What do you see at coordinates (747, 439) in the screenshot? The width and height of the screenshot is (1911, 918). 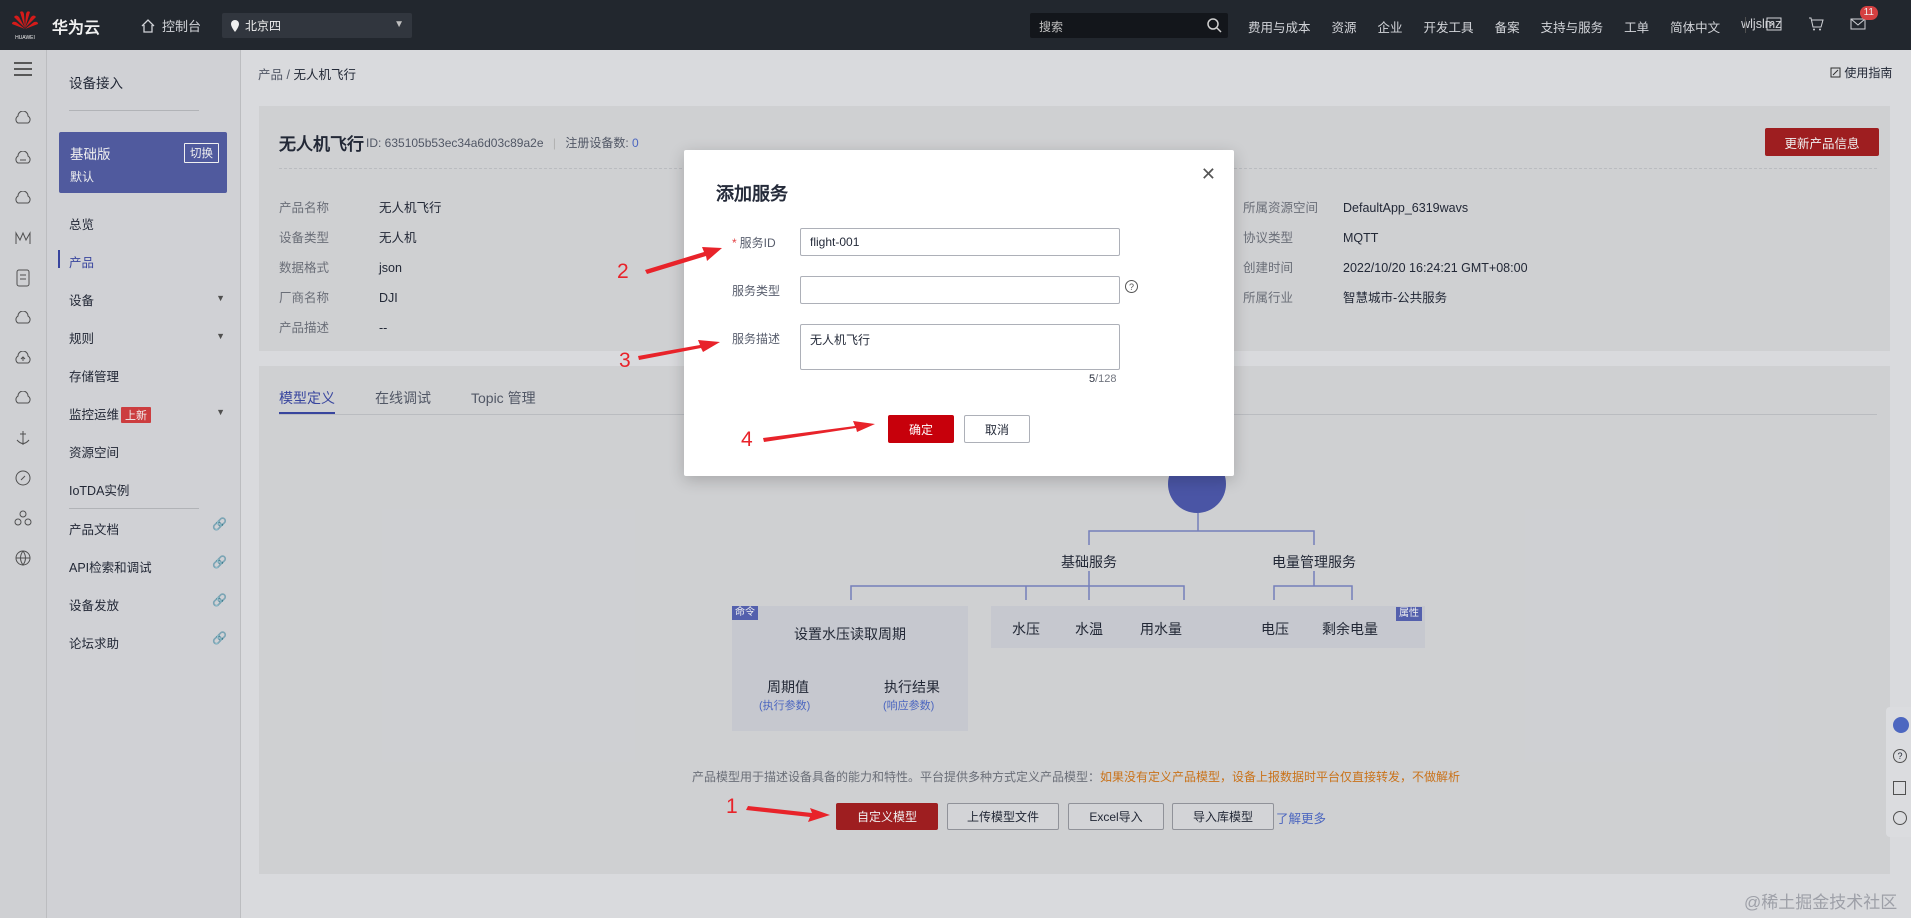 I see `annotation-number: 4` at bounding box center [747, 439].